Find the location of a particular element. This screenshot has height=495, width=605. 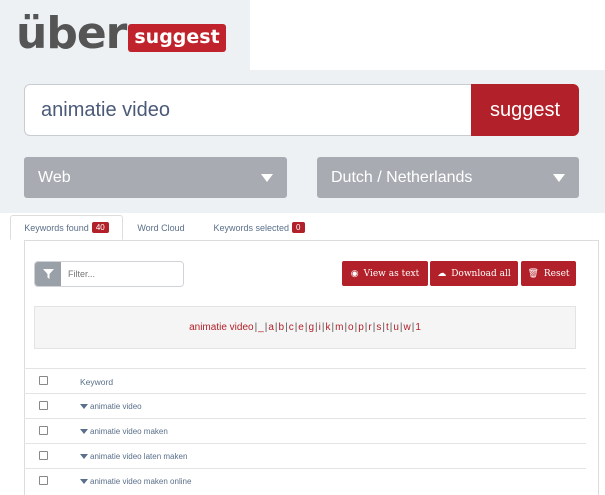

alphabet-letter: p is located at coordinates (361, 327).